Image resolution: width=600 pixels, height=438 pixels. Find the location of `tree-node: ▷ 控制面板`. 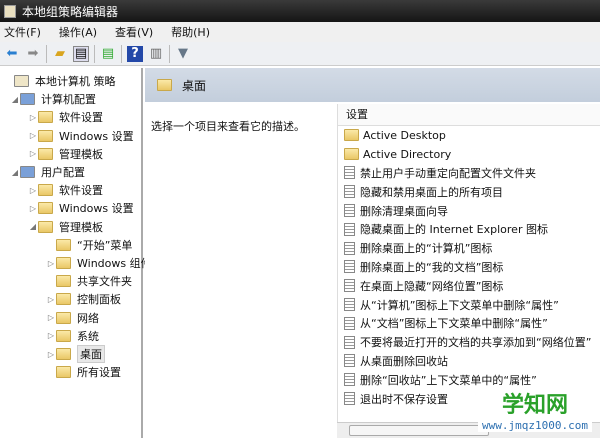

tree-node: ▷ 控制面板 is located at coordinates (83, 299).